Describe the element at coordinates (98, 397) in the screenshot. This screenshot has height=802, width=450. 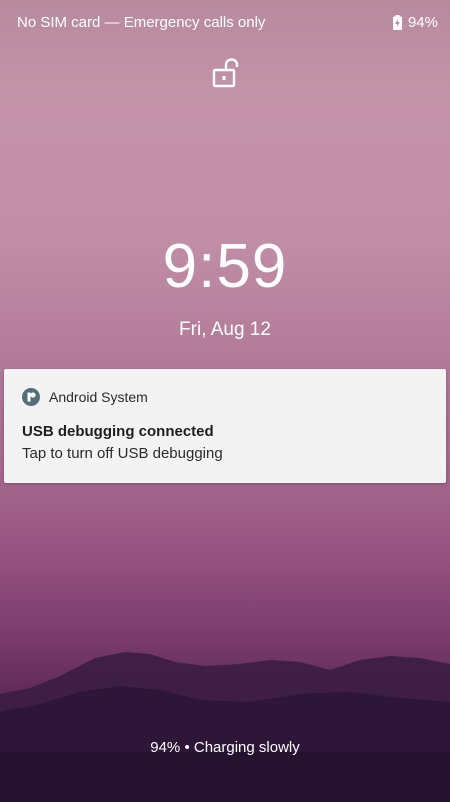
I see `notification-app-name: Android System` at that location.